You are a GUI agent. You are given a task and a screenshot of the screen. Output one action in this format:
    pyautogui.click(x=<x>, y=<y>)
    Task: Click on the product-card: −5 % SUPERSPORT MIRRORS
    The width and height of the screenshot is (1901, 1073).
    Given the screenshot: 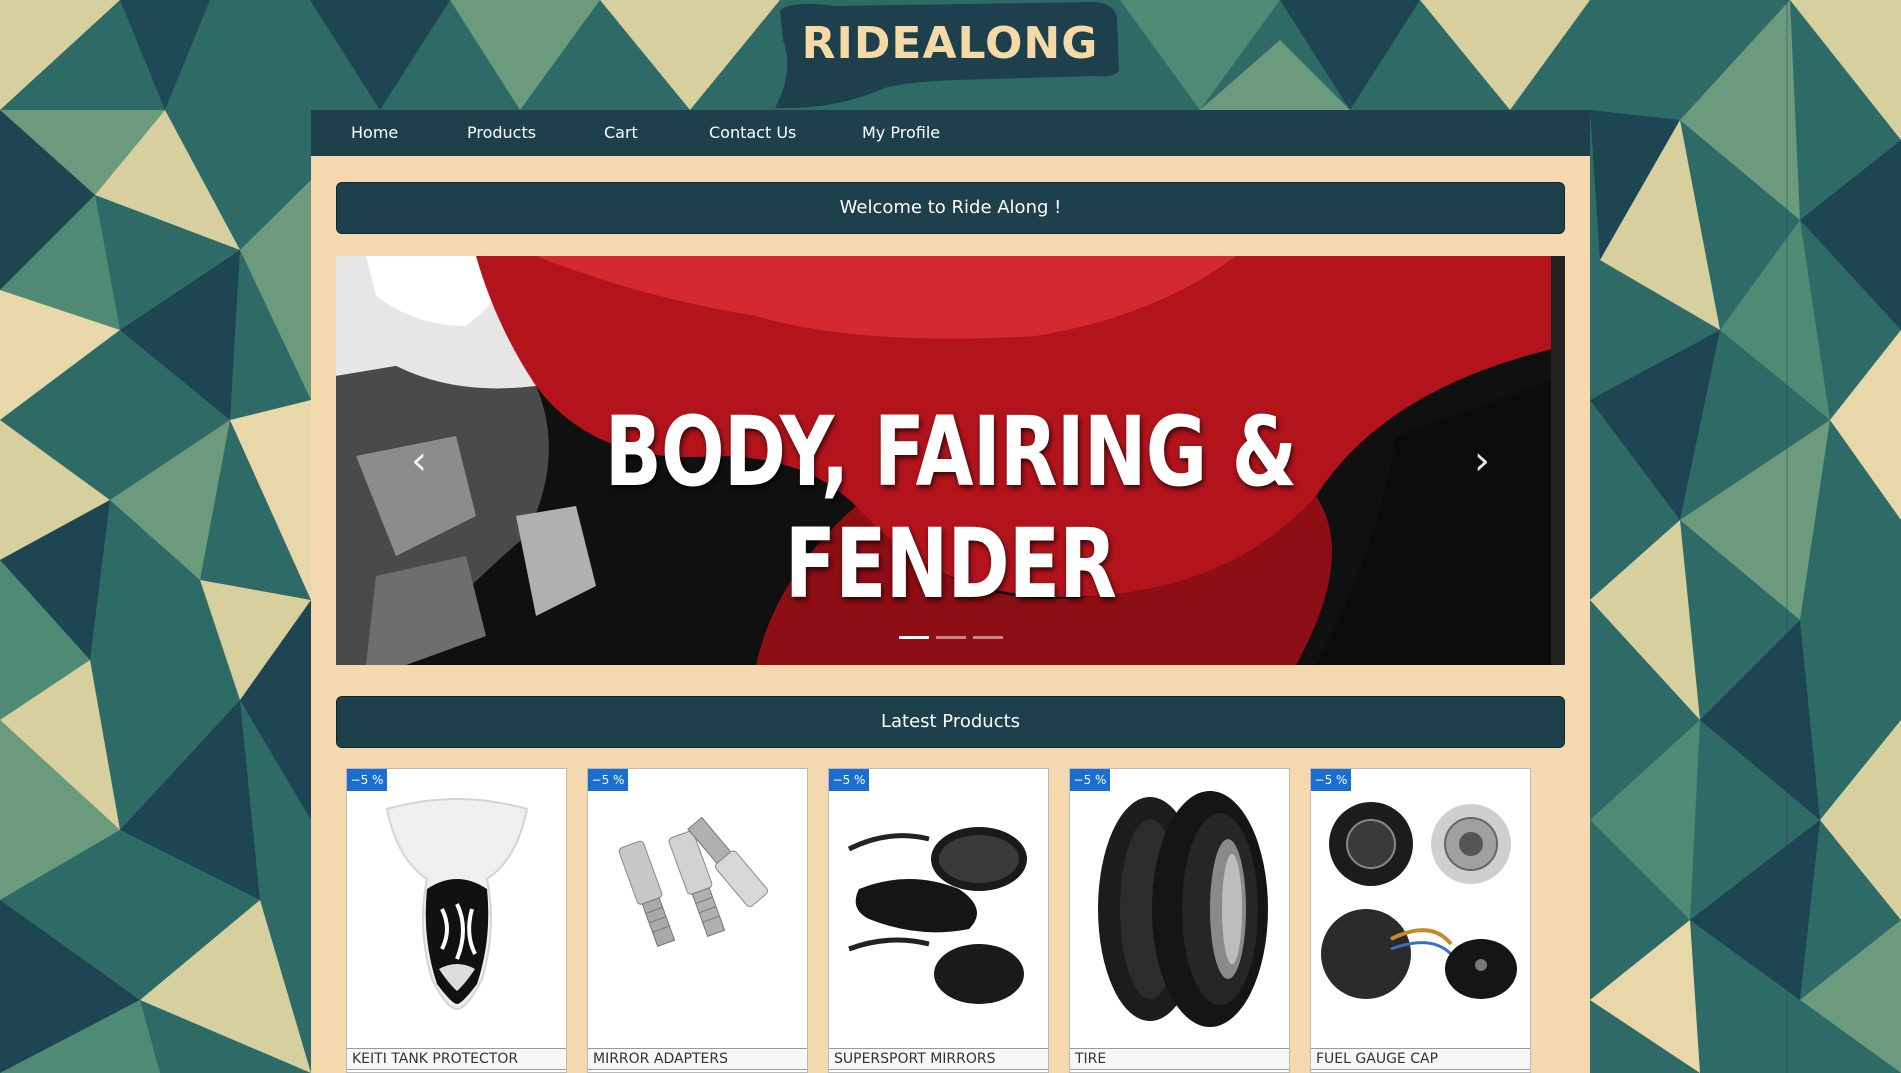 What is the action you would take?
    pyautogui.click(x=938, y=920)
    